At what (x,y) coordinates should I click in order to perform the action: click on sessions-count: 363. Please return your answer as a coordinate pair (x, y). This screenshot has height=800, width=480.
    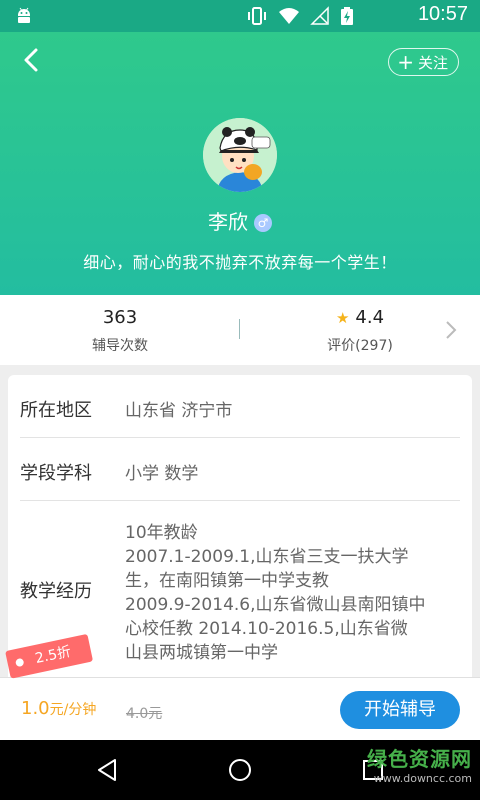
    Looking at the image, I should click on (120, 317).